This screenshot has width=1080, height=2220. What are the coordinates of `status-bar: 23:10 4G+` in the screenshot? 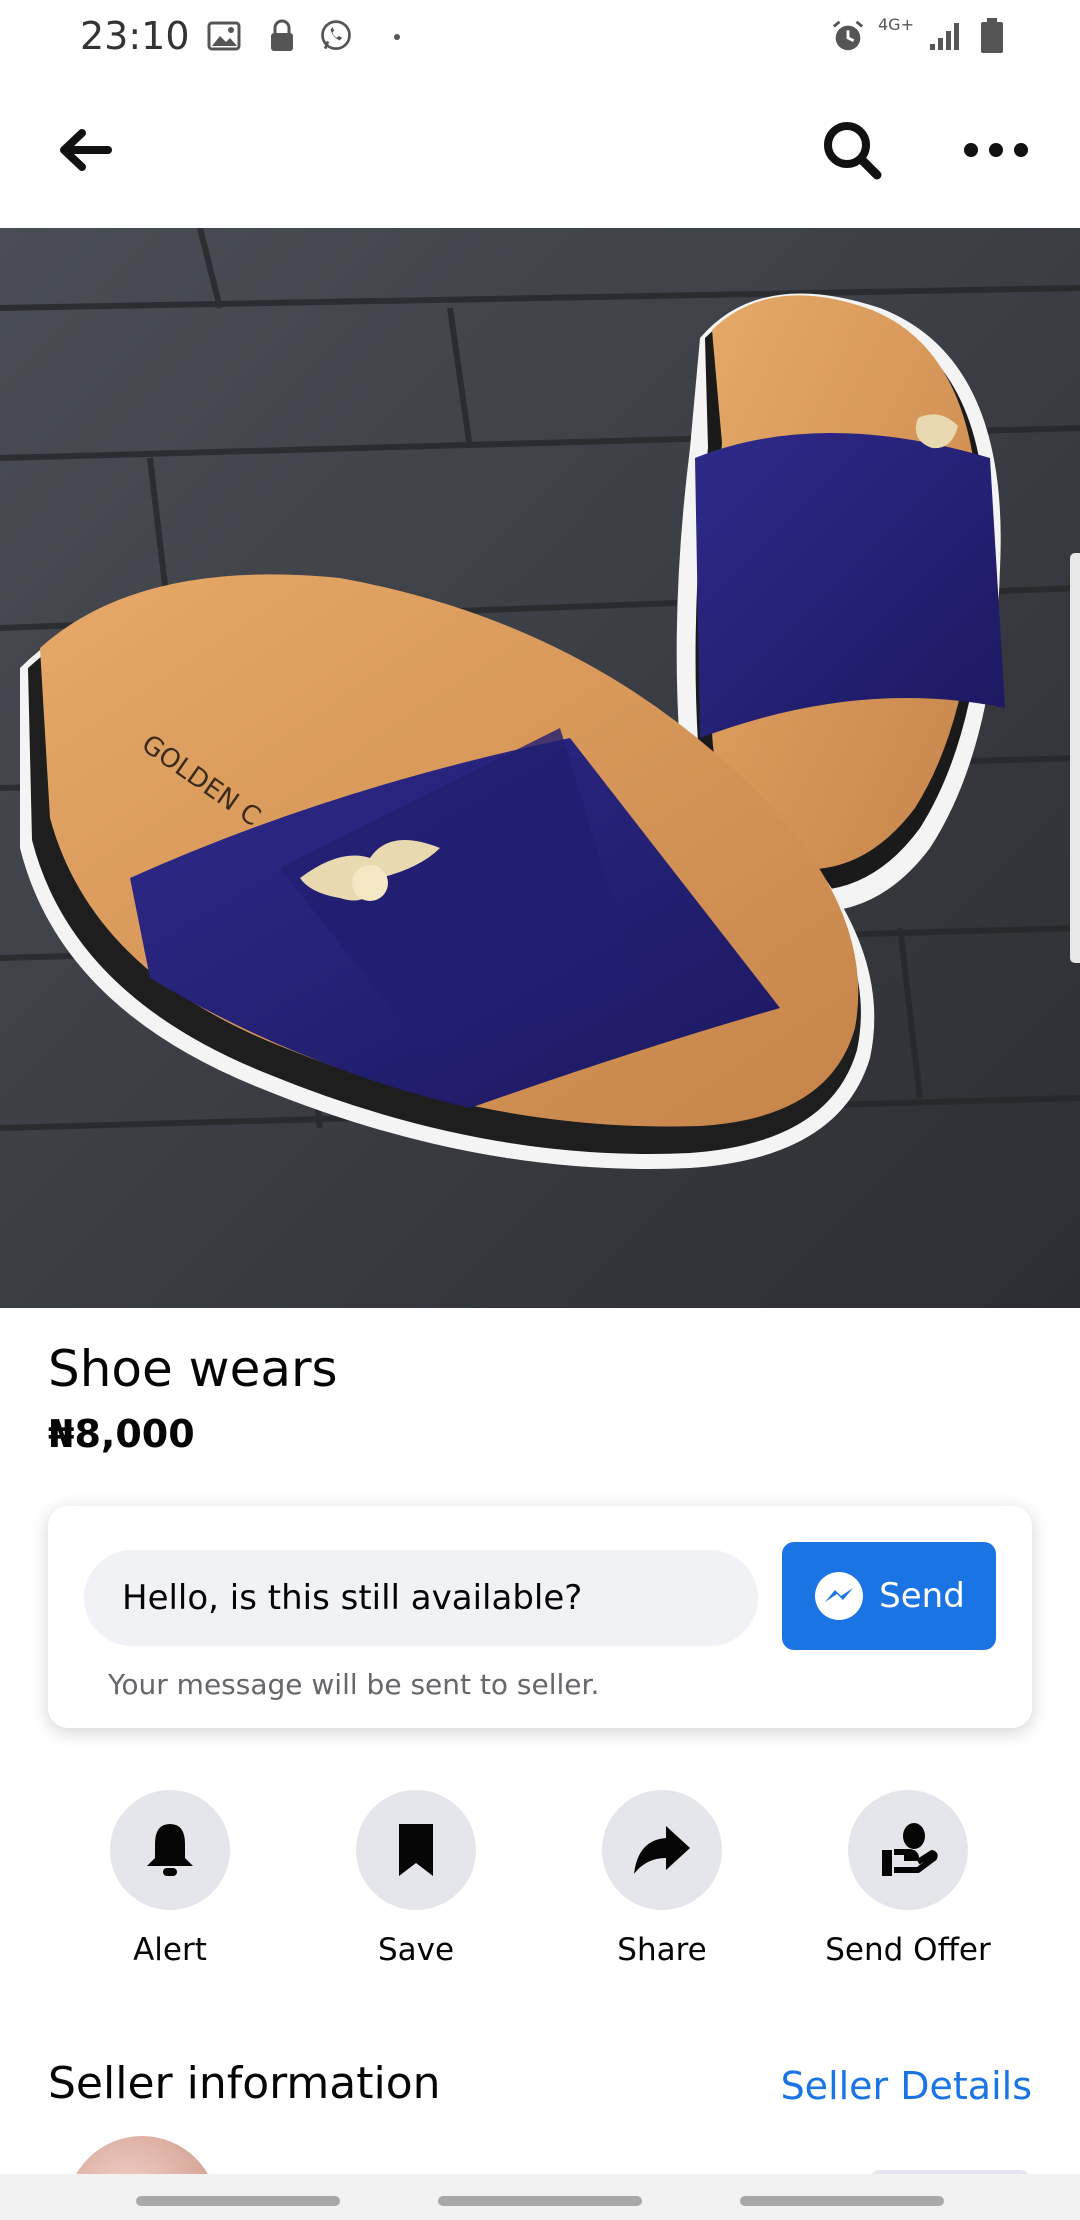 It's located at (540, 36).